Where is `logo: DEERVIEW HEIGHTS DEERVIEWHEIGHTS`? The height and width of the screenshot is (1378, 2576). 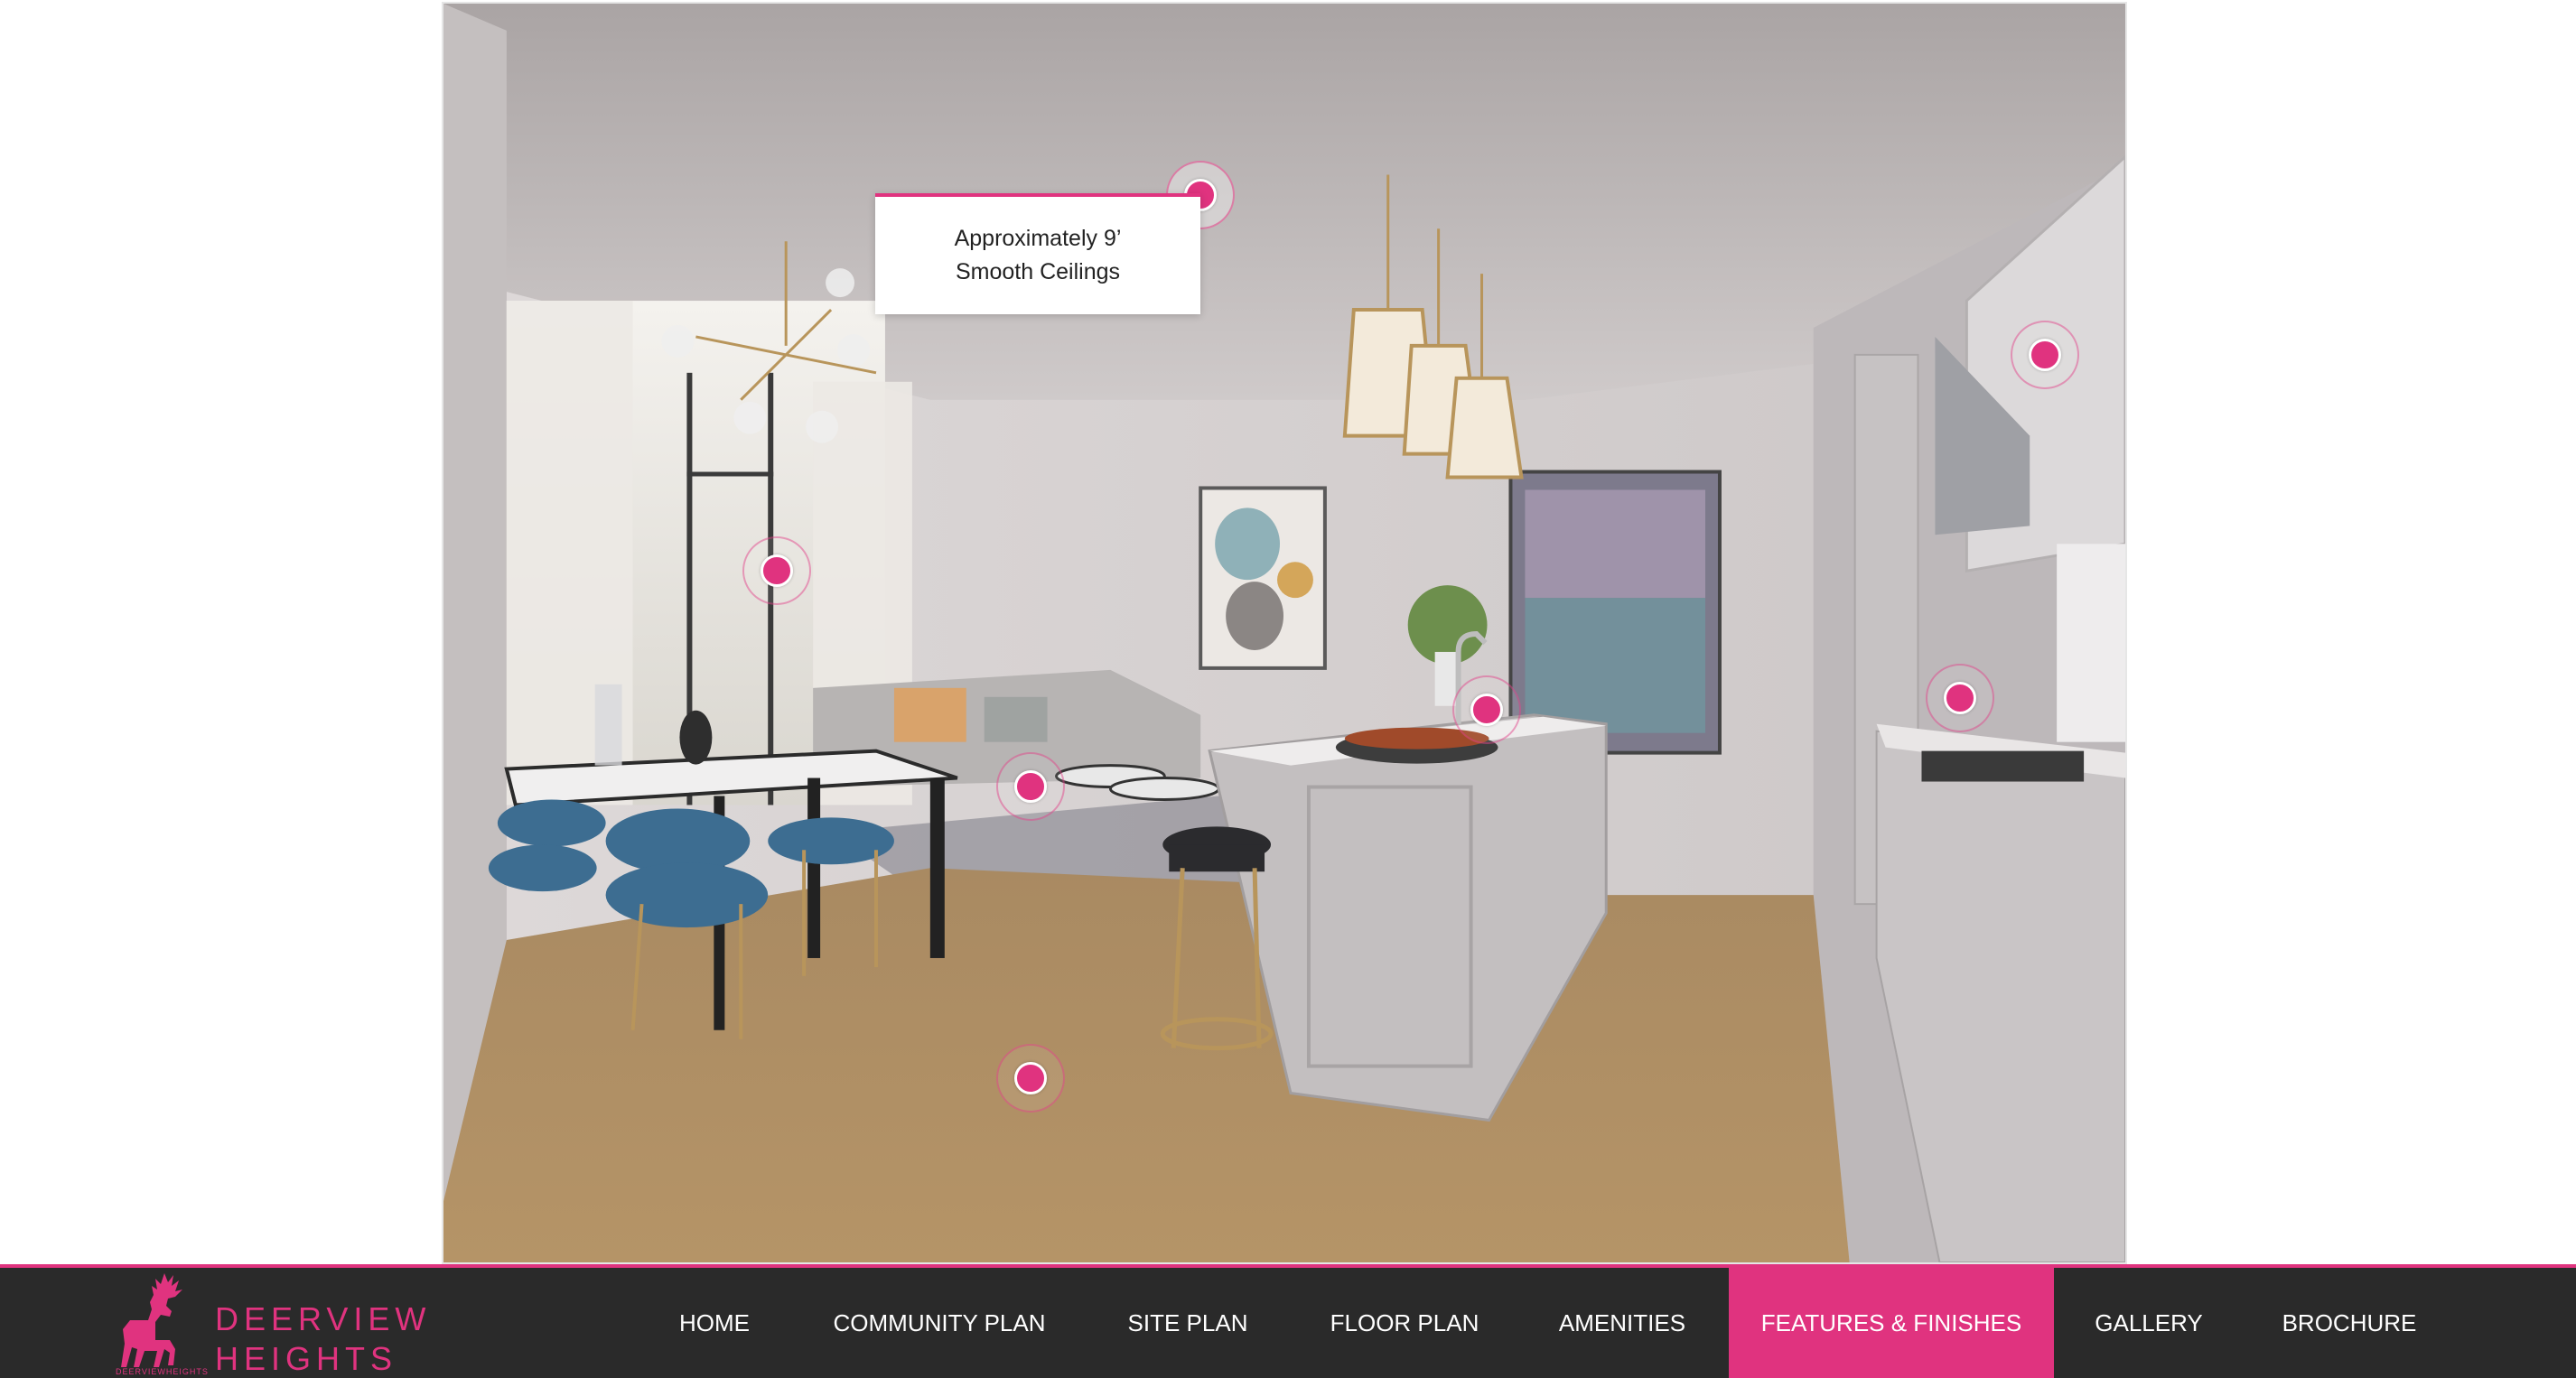 logo: DEERVIEW HEIGHTS DEERVIEWHEIGHTS is located at coordinates (281, 1323).